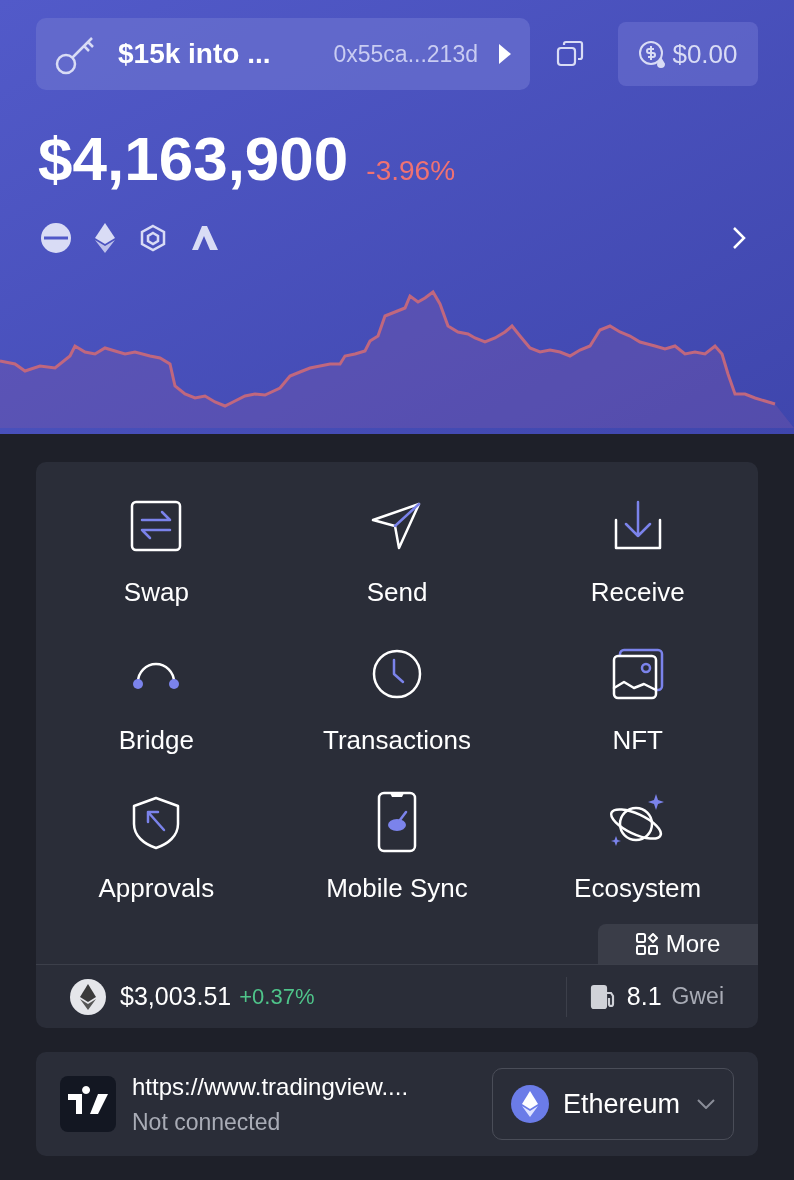  I want to click on action-button: NFT, so click(637, 698).